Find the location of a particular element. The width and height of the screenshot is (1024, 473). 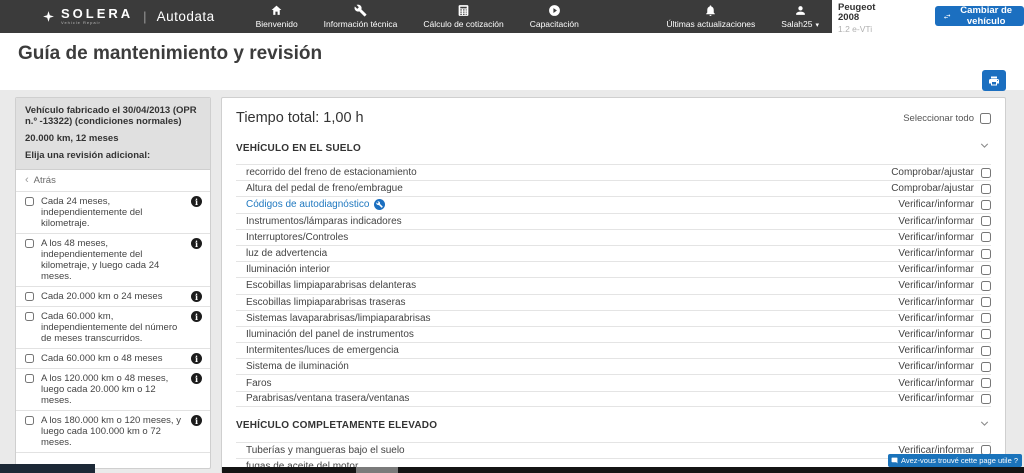

vehicle-model: 2008 is located at coordinates (849, 17).